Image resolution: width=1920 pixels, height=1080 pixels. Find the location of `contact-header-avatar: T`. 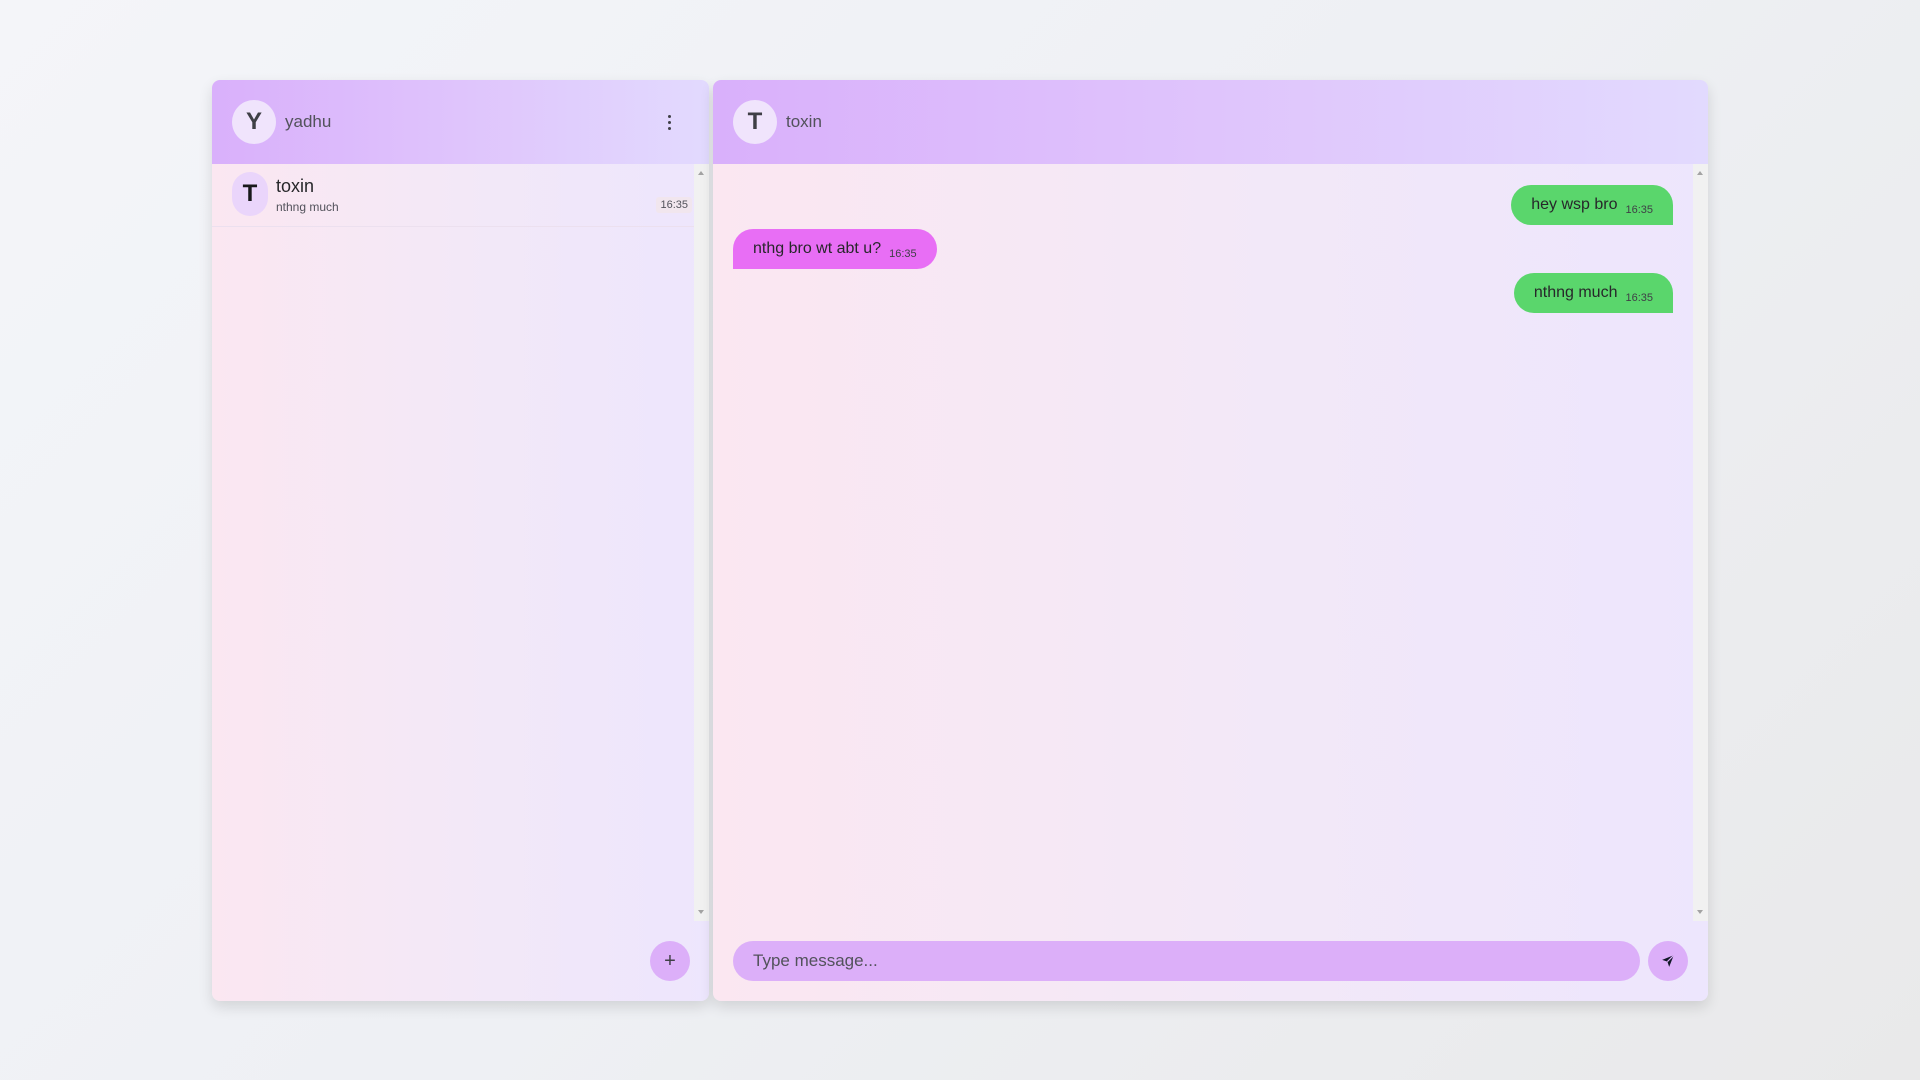

contact-header-avatar: T is located at coordinates (755, 122).